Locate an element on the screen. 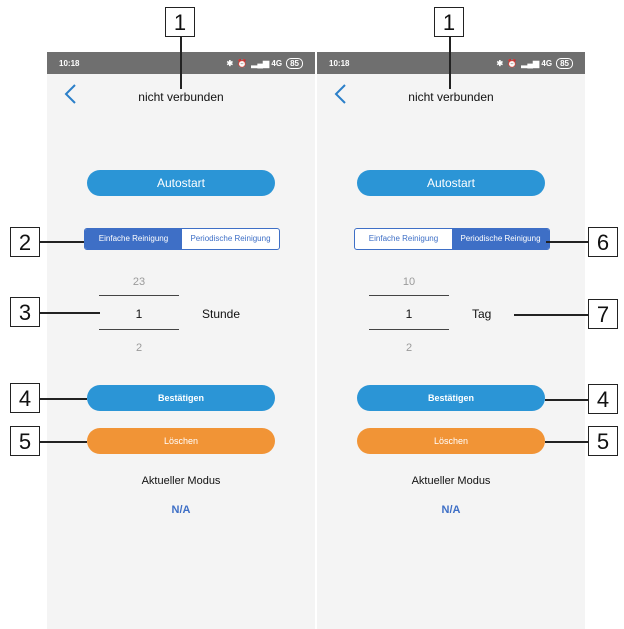  callout-title-left: 1 is located at coordinates (180, 22).